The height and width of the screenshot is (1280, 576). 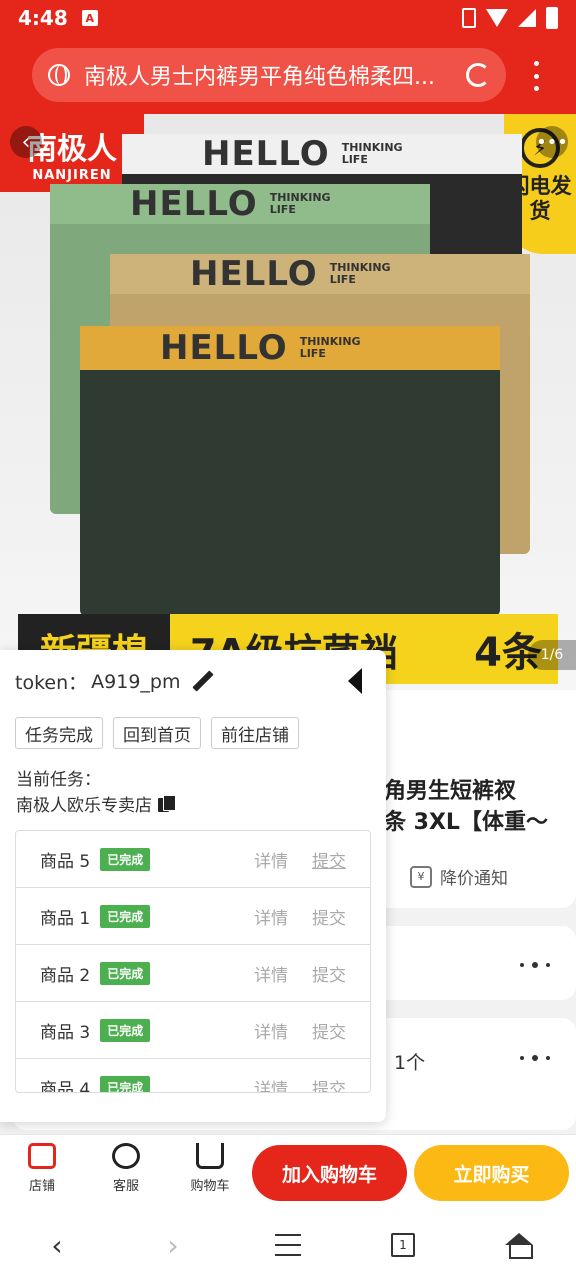 What do you see at coordinates (474, 879) in the screenshot?
I see `price-notify-label: 降价通知` at bounding box center [474, 879].